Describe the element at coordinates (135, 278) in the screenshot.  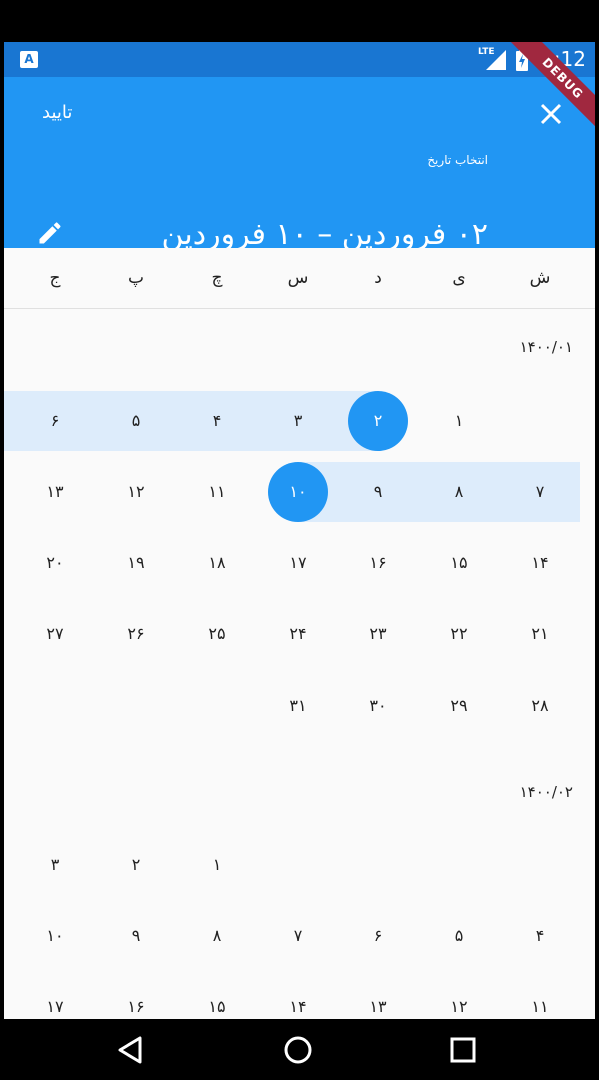
I see `weekday-label: پ` at that location.